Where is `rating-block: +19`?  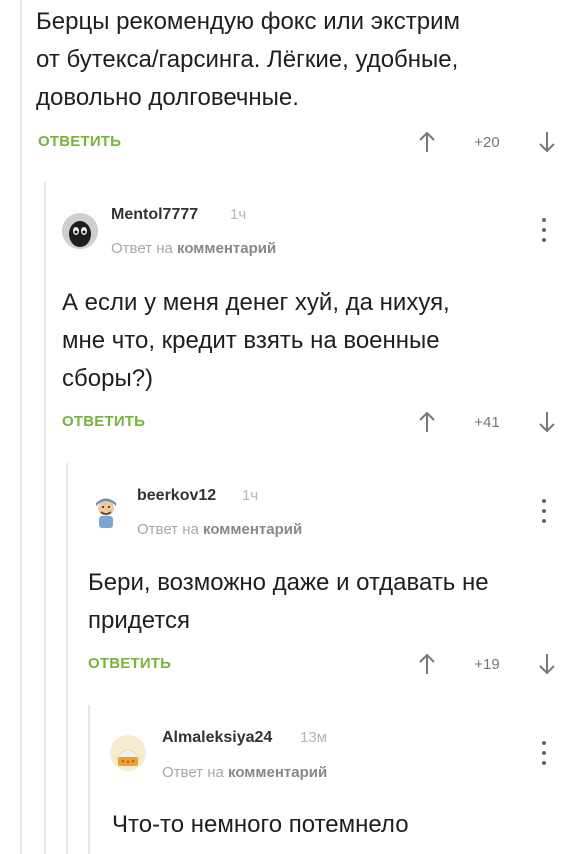 rating-block: +19 is located at coordinates (487, 664).